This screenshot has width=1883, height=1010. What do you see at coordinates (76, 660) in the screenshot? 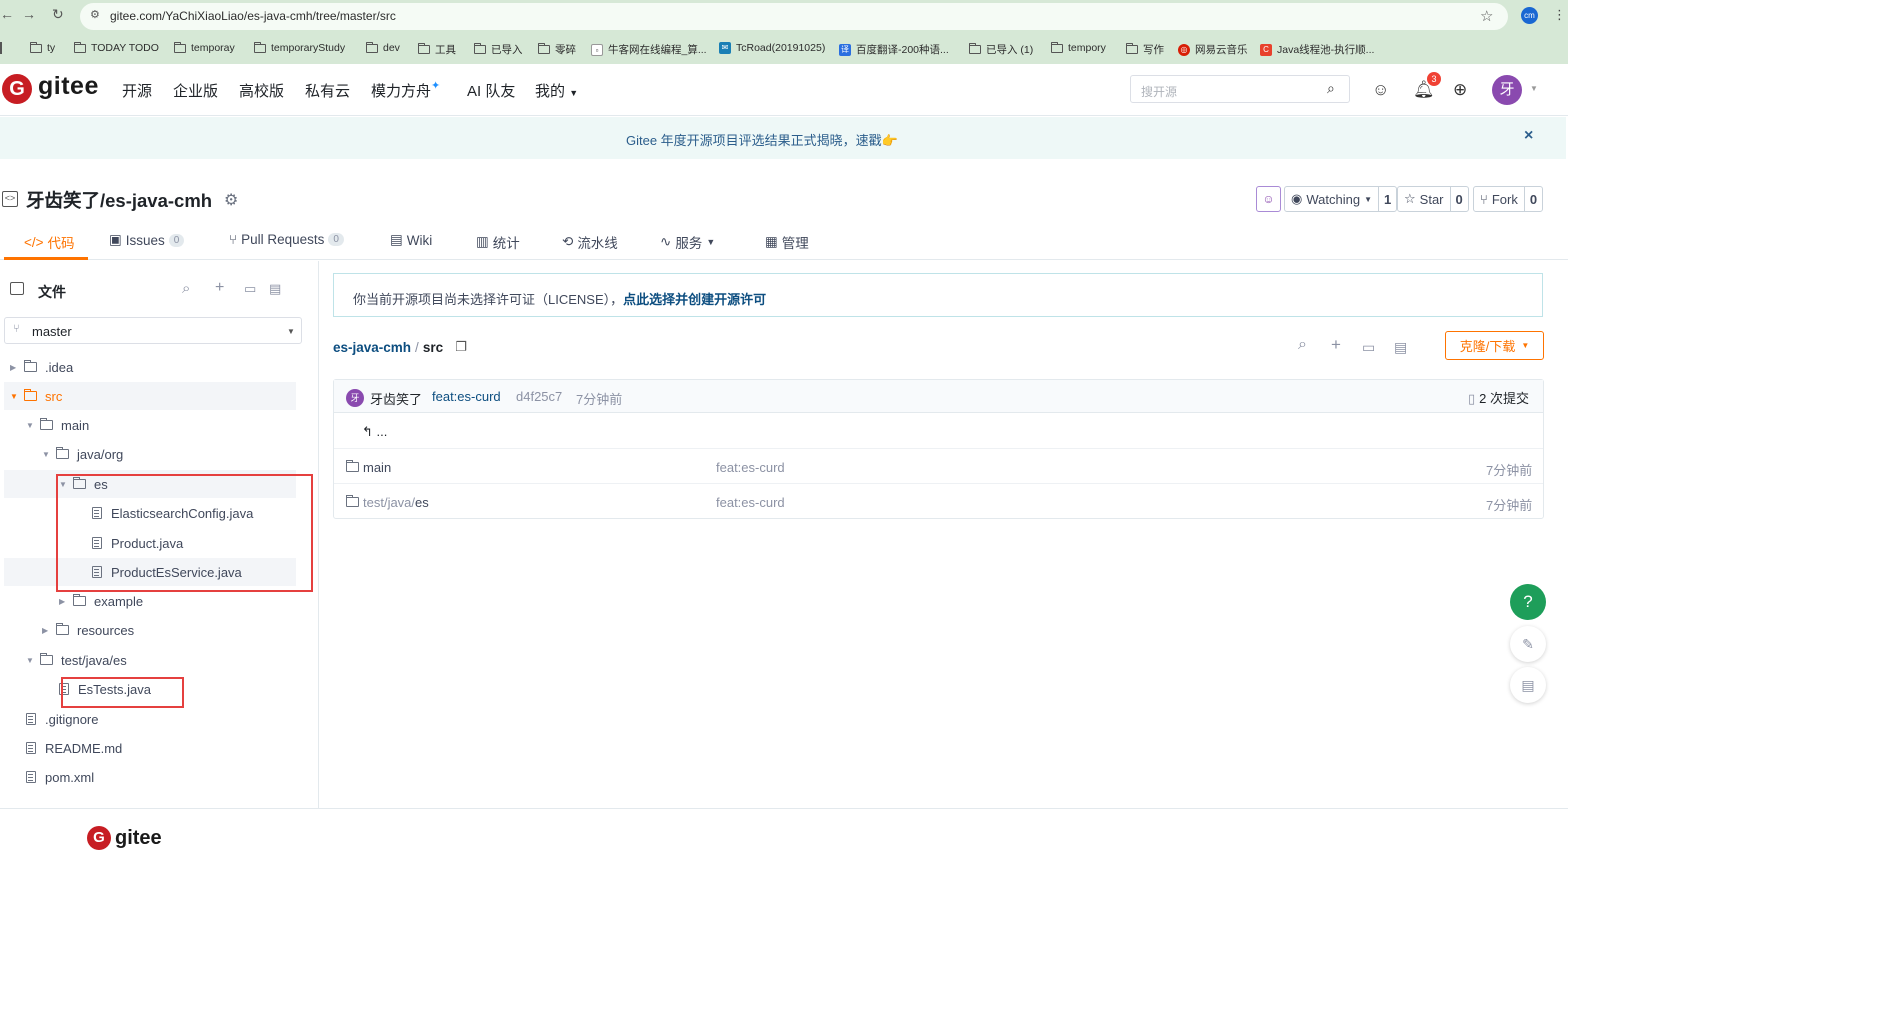
I see `tree-item-folder: ▼ test/java/es` at bounding box center [76, 660].